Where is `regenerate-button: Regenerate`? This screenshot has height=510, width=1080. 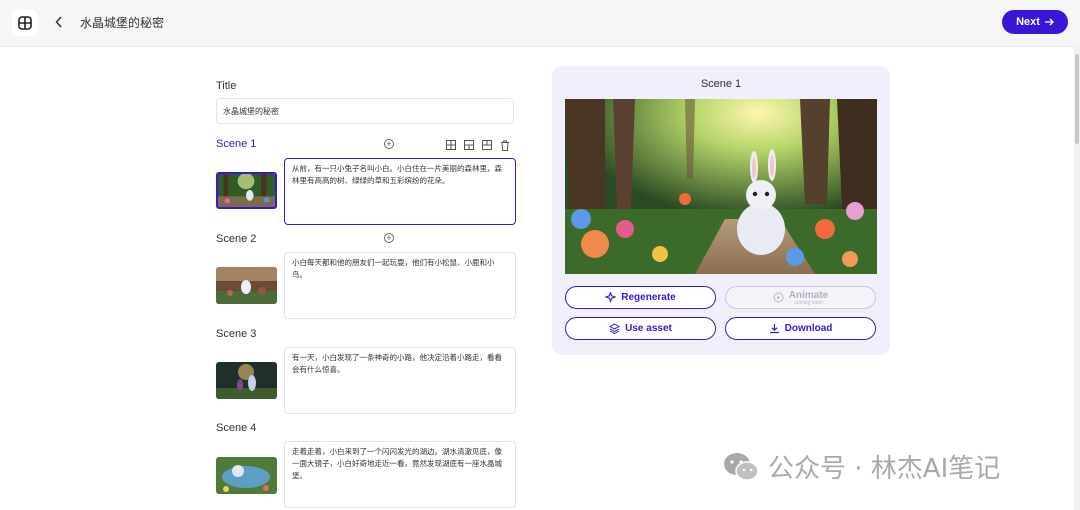
regenerate-button: Regenerate is located at coordinates (640, 297).